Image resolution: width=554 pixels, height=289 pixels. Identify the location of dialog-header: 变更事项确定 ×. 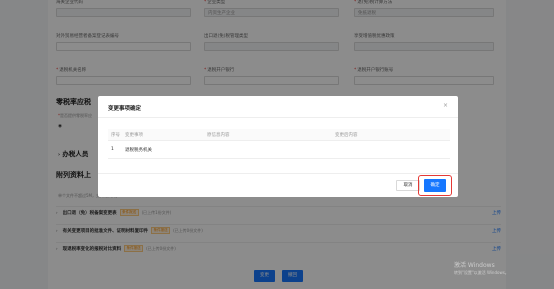
(278, 107).